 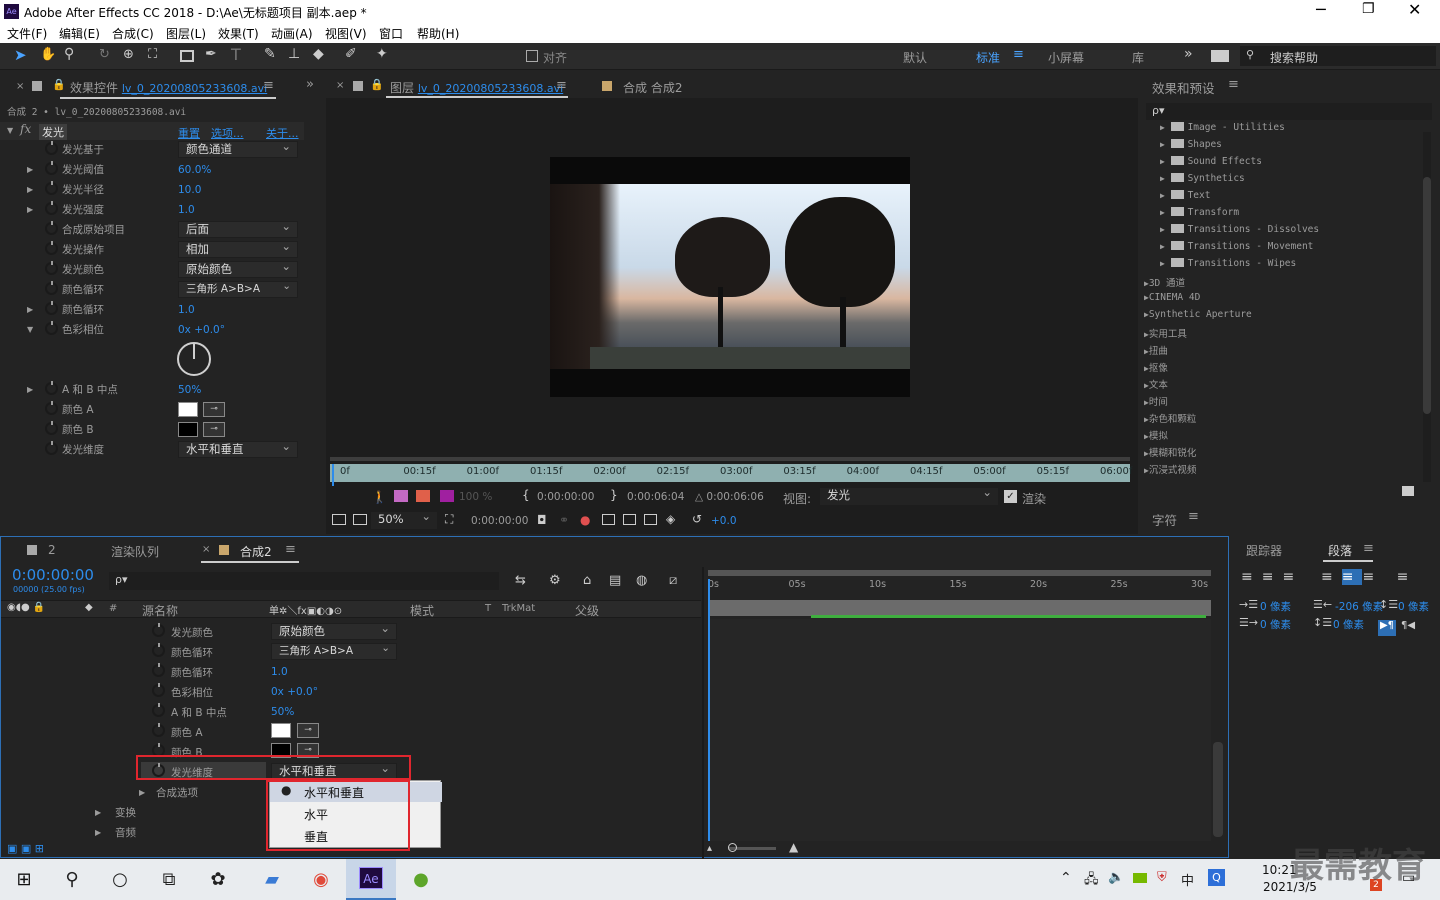 I want to click on out-point-icon: }, so click(x=614, y=495).